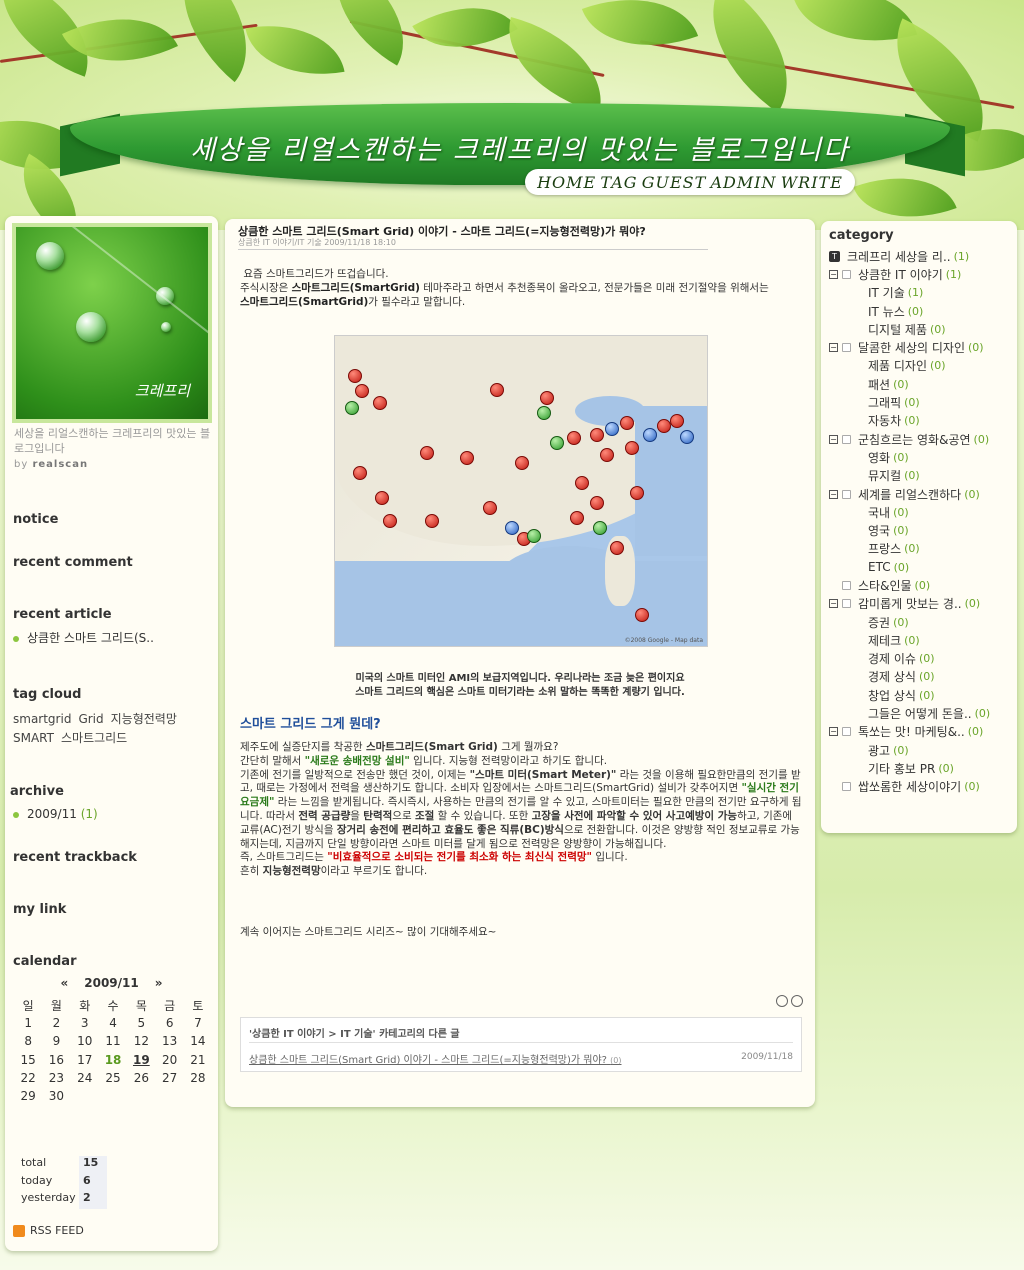 Image resolution: width=1024 pixels, height=1270 pixels. I want to click on archive-heading: archive, so click(37, 791).